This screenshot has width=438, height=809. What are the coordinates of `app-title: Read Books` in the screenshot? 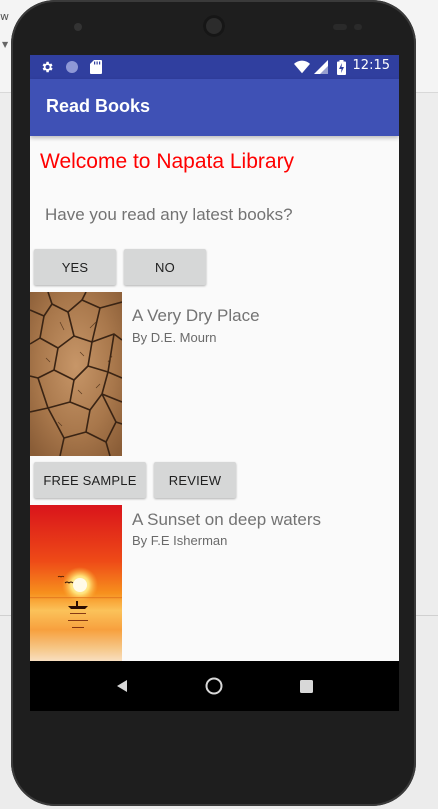 It's located at (98, 106).